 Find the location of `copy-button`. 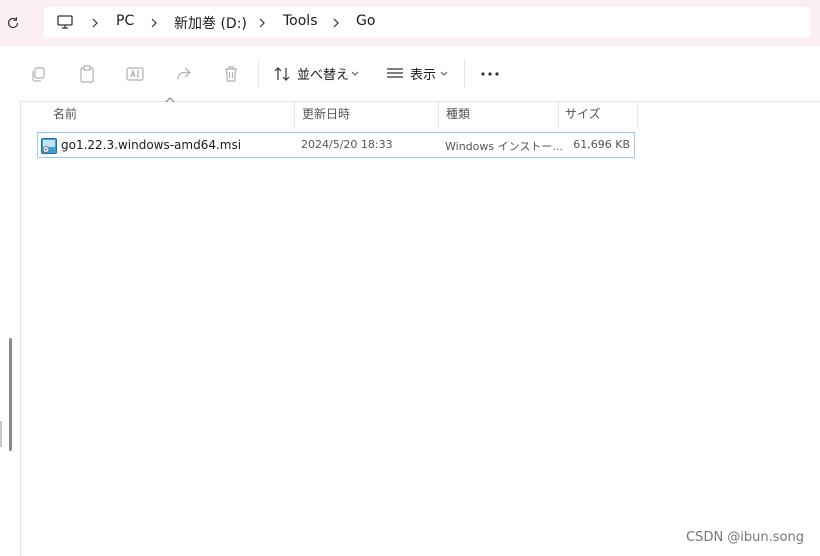

copy-button is located at coordinates (38, 74).